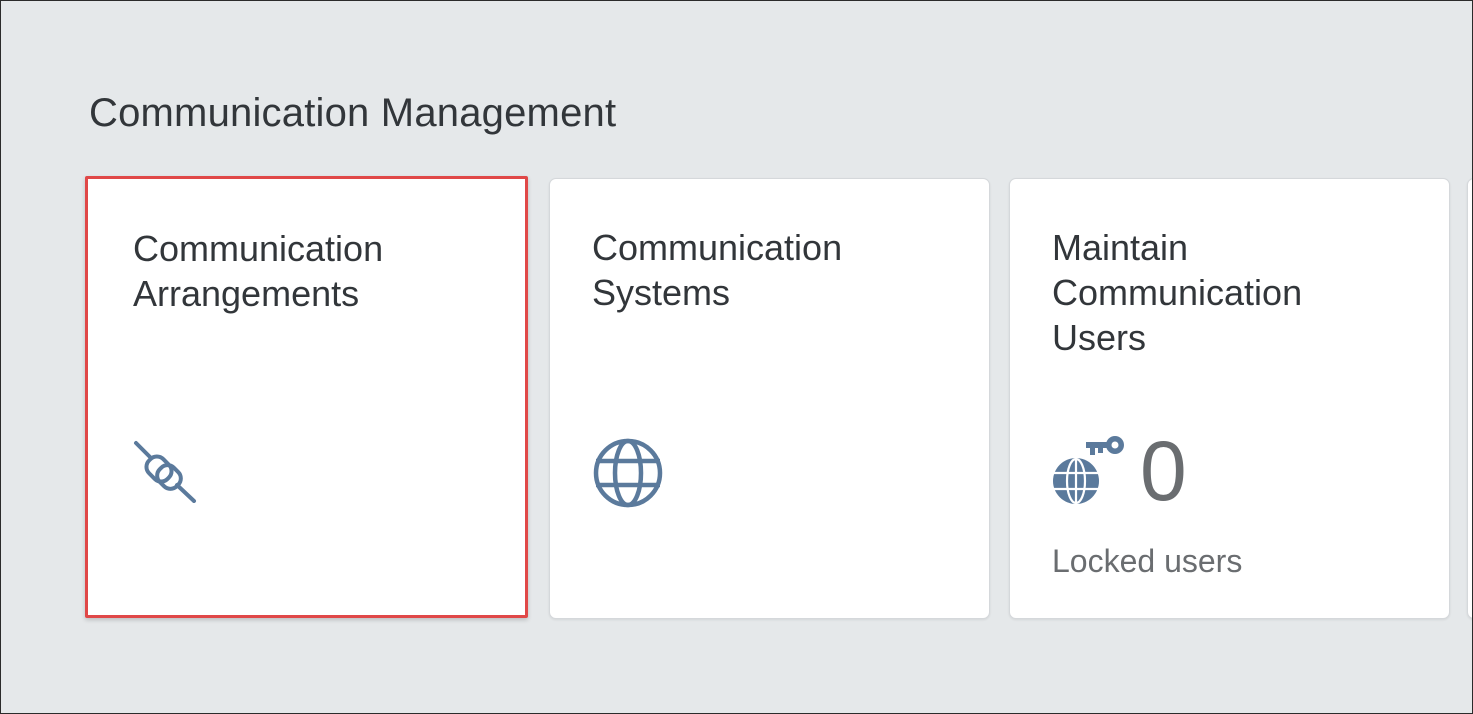 Image resolution: width=1473 pixels, height=714 pixels. What do you see at coordinates (1089, 471) in the screenshot?
I see `globe-key-icon` at bounding box center [1089, 471].